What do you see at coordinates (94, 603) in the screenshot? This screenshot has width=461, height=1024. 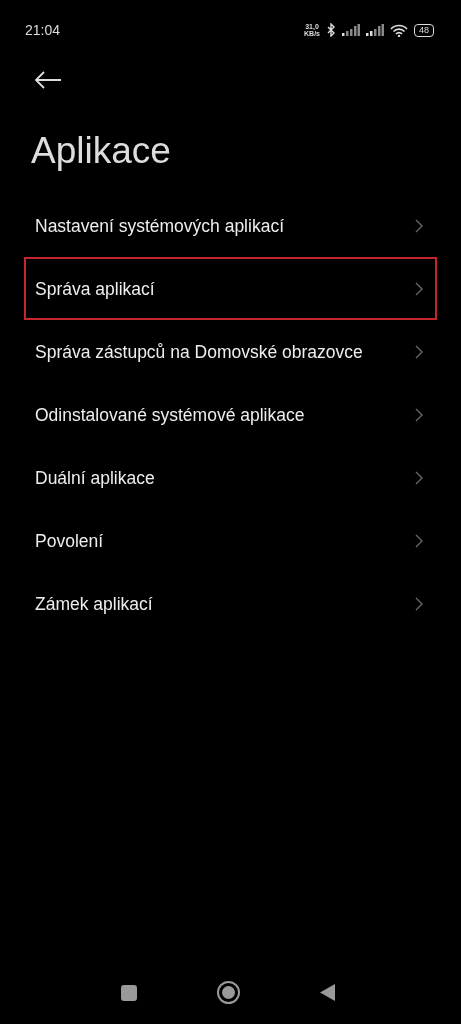 I see `item-label: Zámek aplikací` at bounding box center [94, 603].